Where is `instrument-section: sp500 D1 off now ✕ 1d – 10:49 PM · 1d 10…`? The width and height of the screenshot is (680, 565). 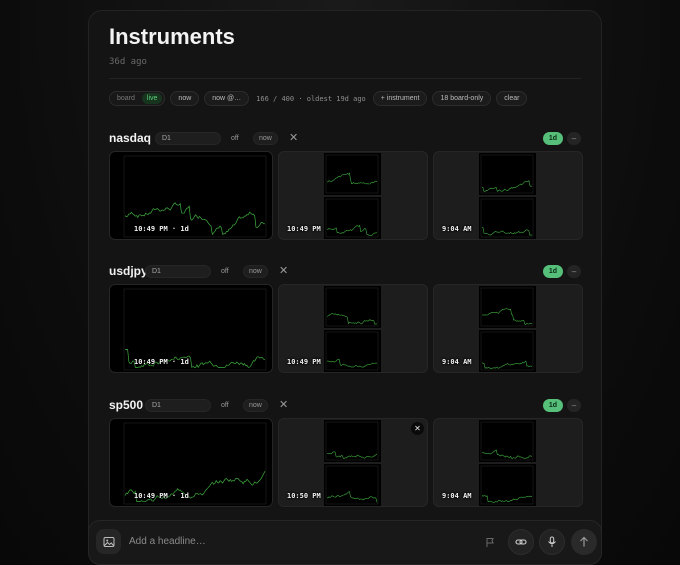 instrument-section: sp500 D1 off now ✕ 1d – 10:49 PM · 1d 10… is located at coordinates (346, 453).